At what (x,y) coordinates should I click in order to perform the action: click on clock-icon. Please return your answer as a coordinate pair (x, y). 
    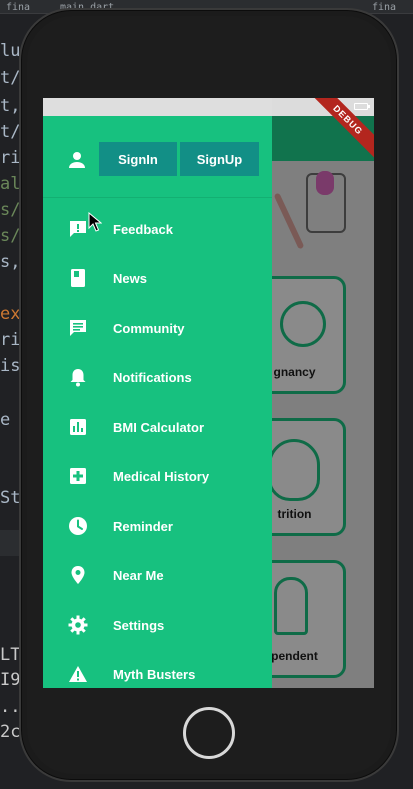
    Looking at the image, I should click on (78, 526).